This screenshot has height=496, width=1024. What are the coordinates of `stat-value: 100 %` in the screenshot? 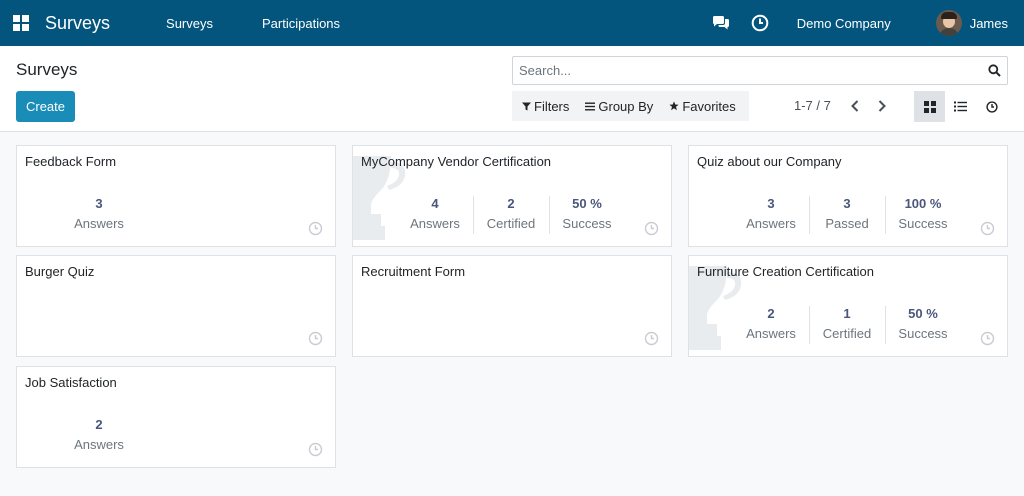 It's located at (923, 203).